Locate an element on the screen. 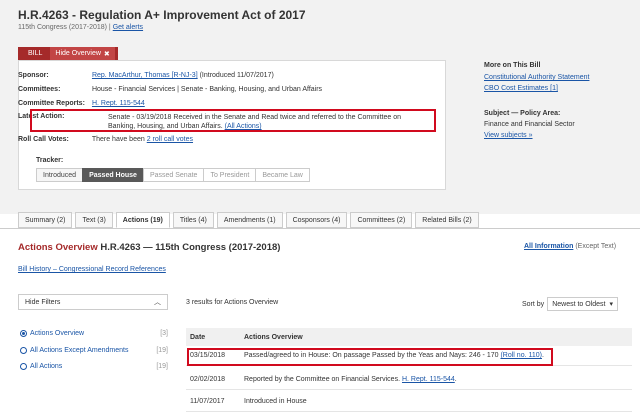  sponsor-link: Rep. MacArthur, Thomas [R-NJ-3] is located at coordinates (145, 75).